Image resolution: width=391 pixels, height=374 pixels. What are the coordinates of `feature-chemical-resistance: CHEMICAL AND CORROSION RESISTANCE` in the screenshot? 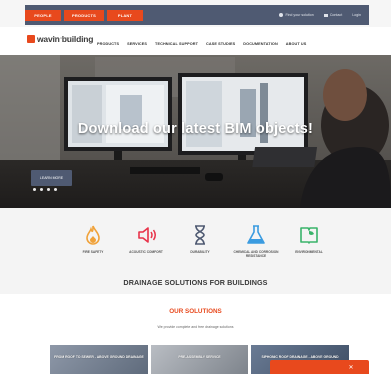 It's located at (256, 241).